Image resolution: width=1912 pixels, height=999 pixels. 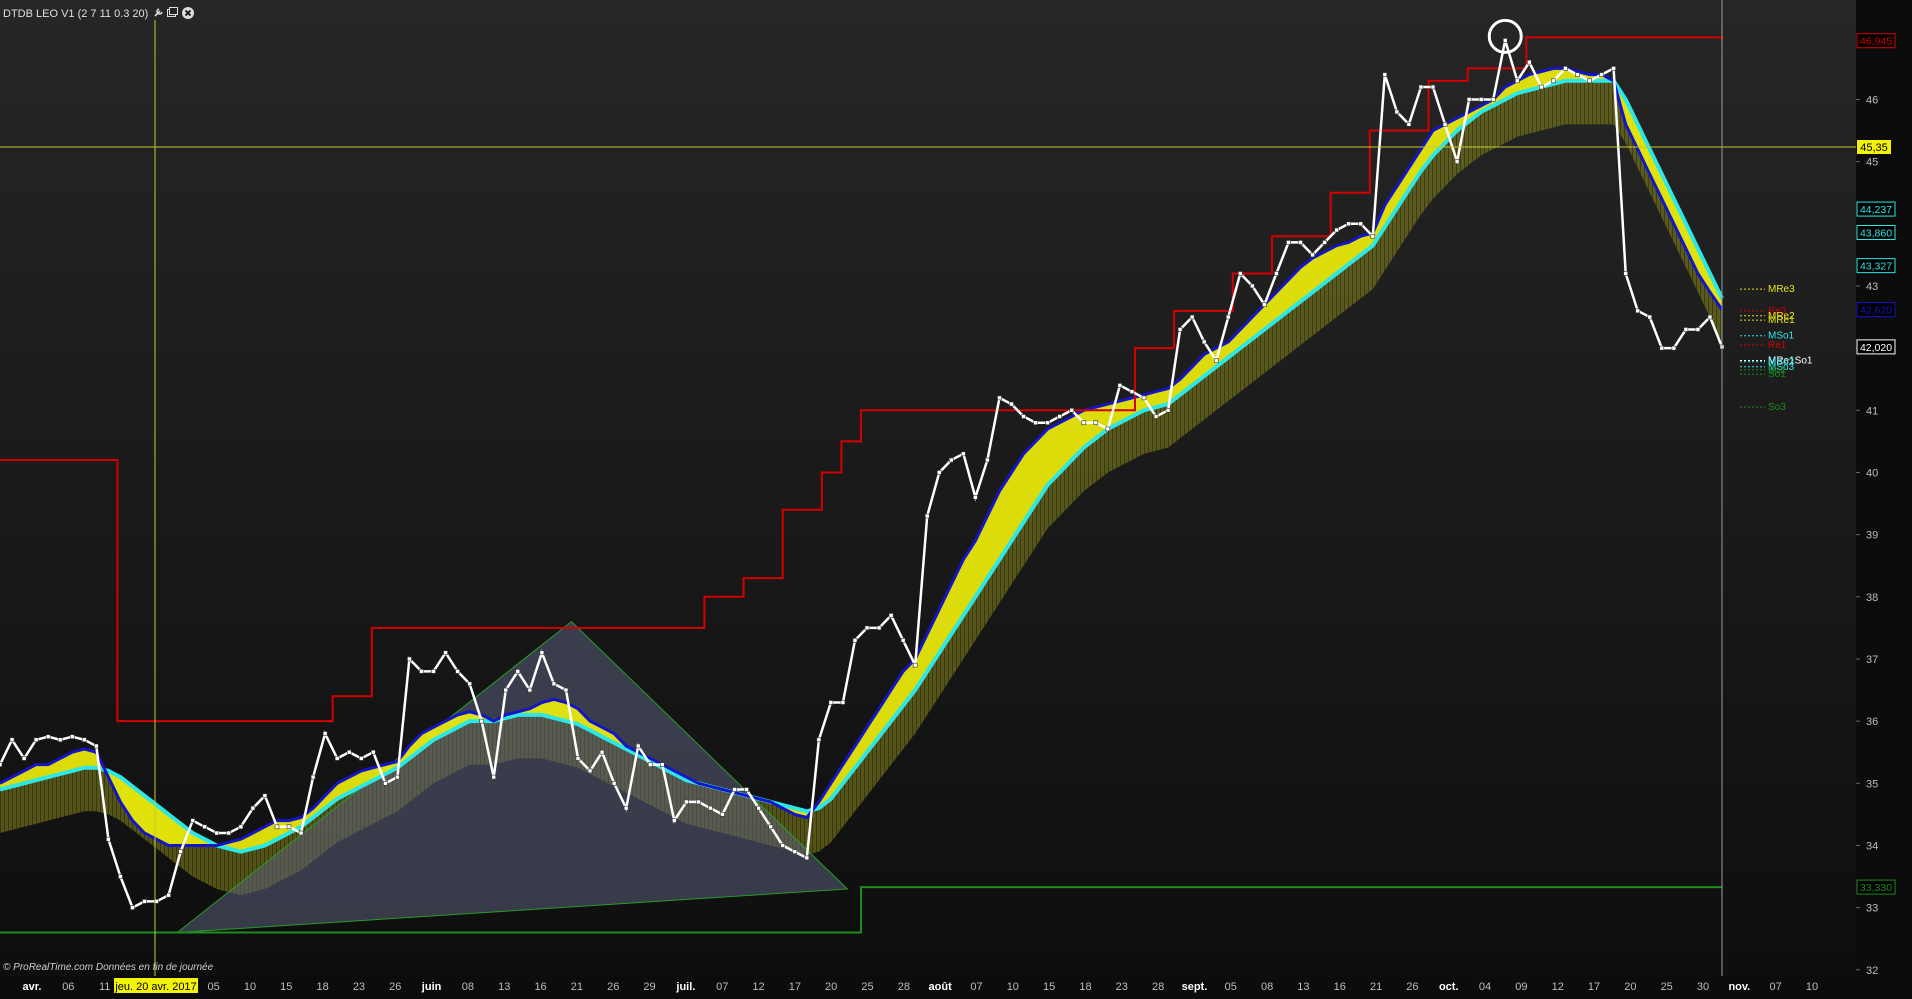 I want to click on y-tick-label: 34, so click(x=1872, y=846).